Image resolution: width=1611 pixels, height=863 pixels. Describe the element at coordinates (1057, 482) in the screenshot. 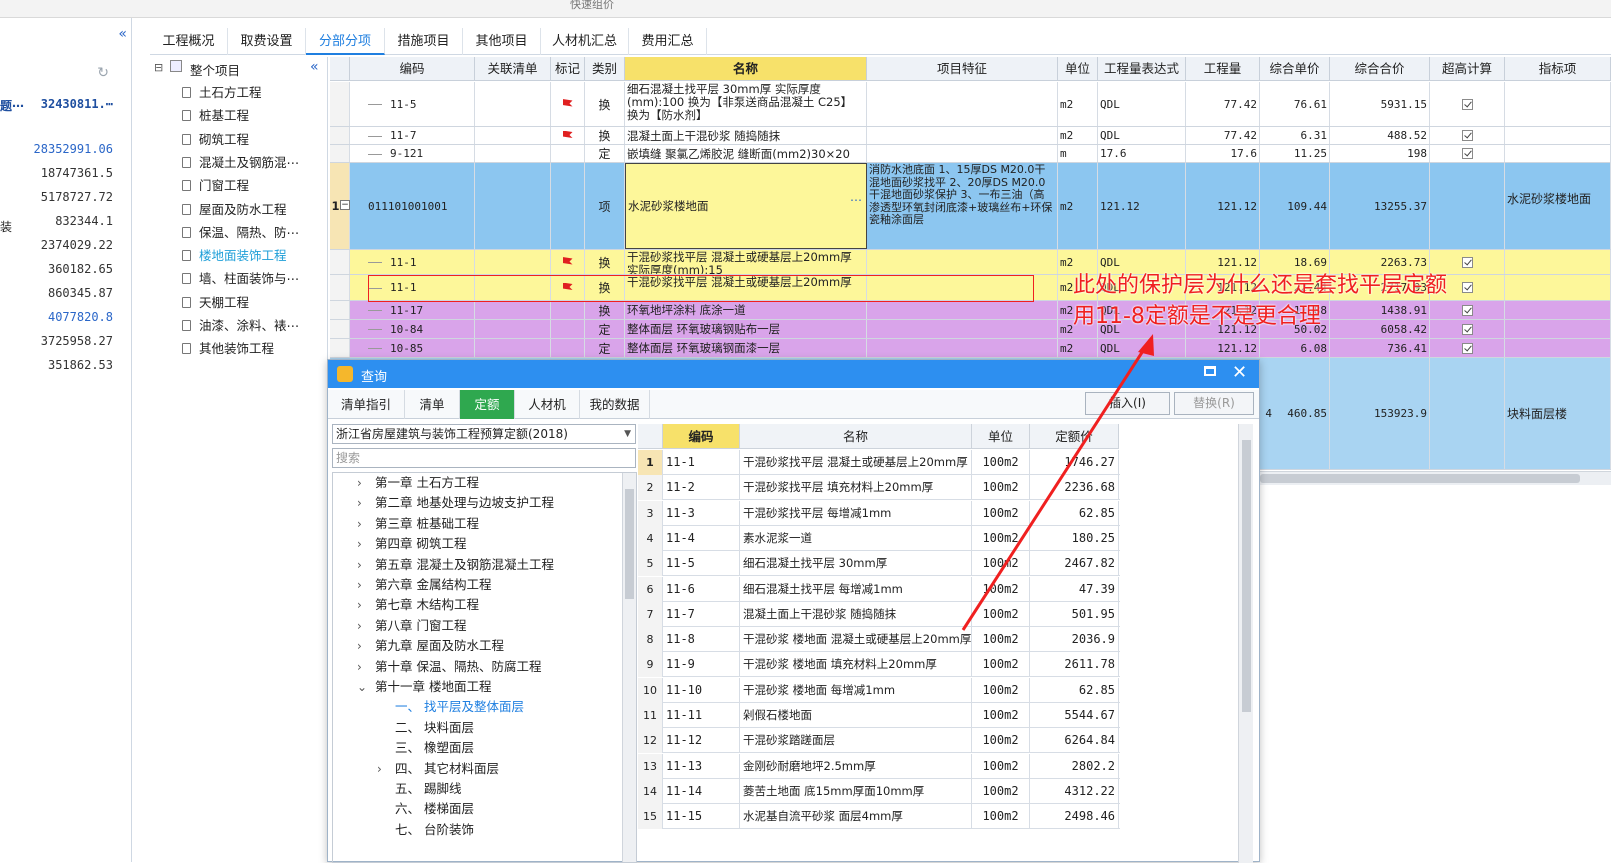

I see `annotation-arrow` at that location.